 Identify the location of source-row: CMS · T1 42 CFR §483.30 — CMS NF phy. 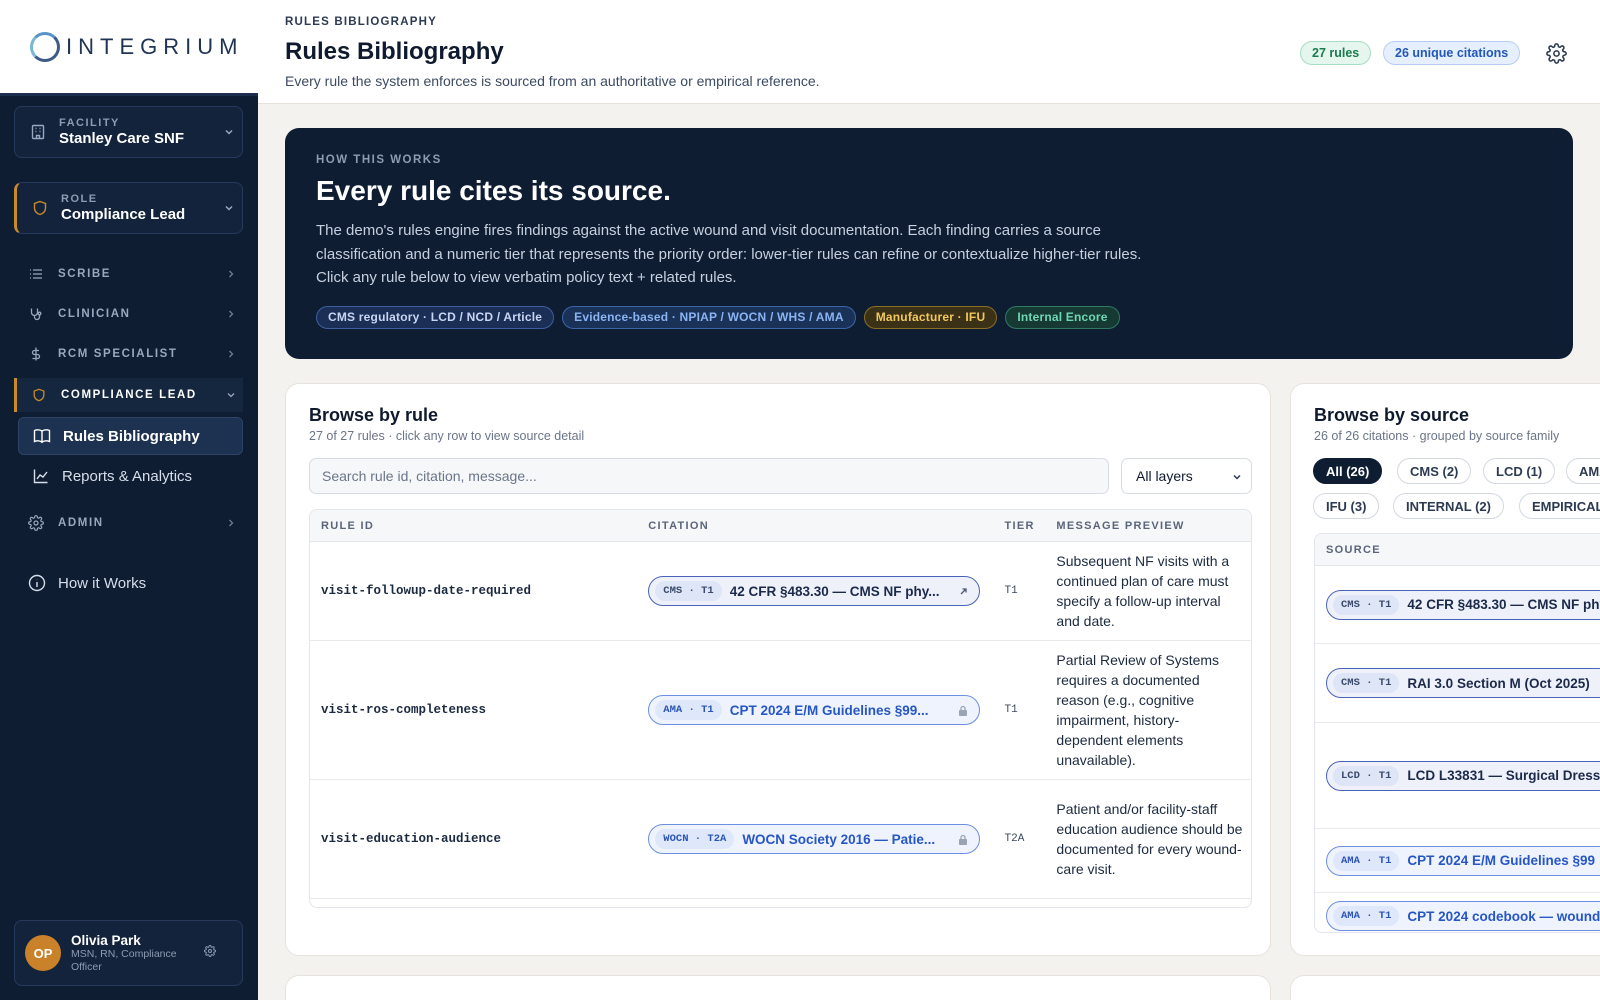
(1457, 605).